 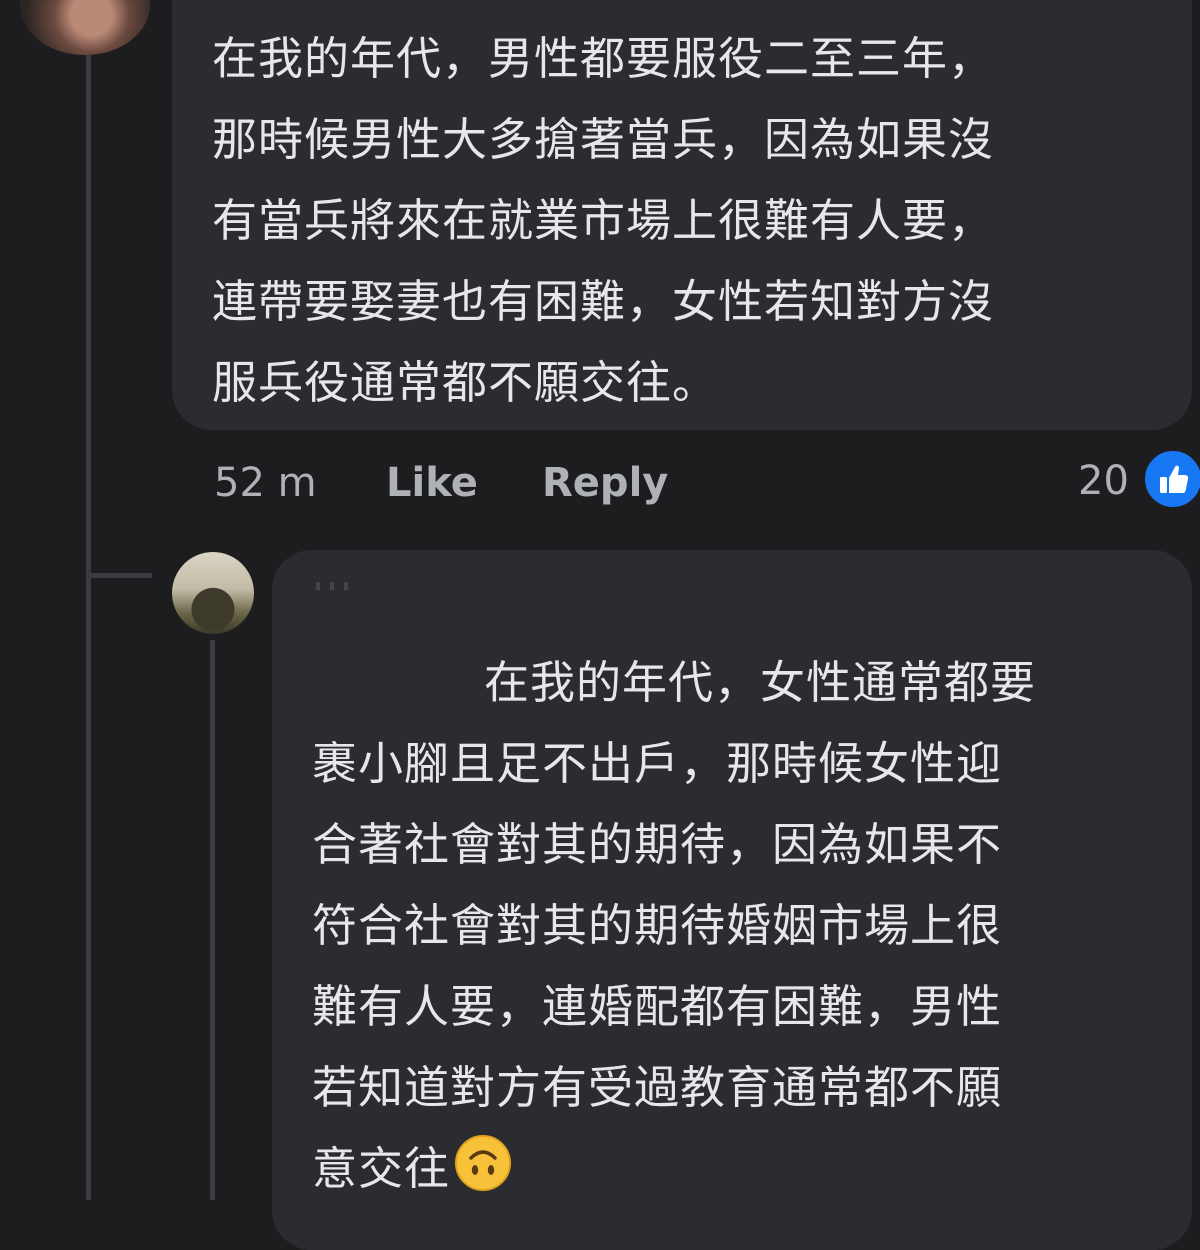 I want to click on comment-line: 服兵役通常都不願交往。, so click(x=465, y=382).